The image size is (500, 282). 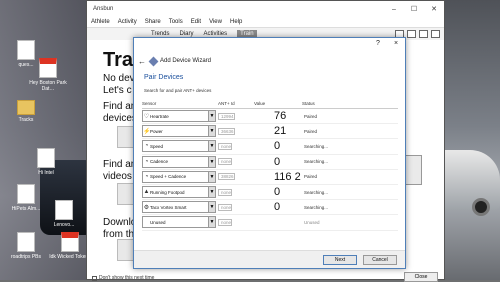 What do you see at coordinates (159, 116) in the screenshot?
I see `sensor-label: Heartrate` at bounding box center [159, 116].